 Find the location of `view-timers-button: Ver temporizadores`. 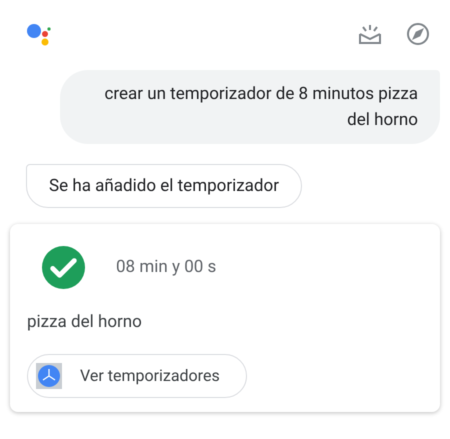

view-timers-button: Ver temporizadores is located at coordinates (137, 376).